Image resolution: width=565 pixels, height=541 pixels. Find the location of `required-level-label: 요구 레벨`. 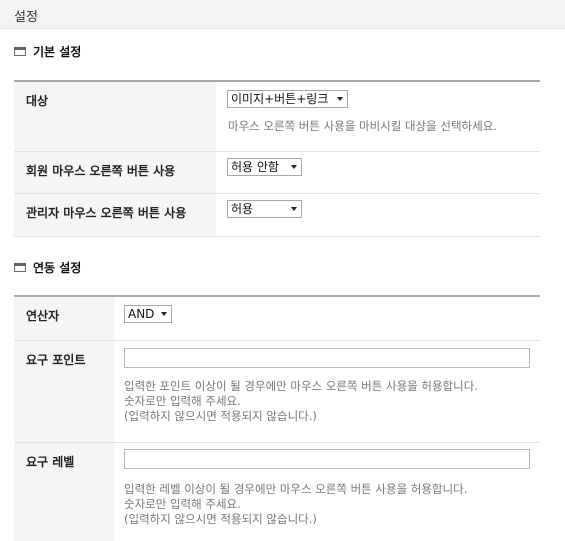

required-level-label: 요구 레벨 is located at coordinates (64, 492).